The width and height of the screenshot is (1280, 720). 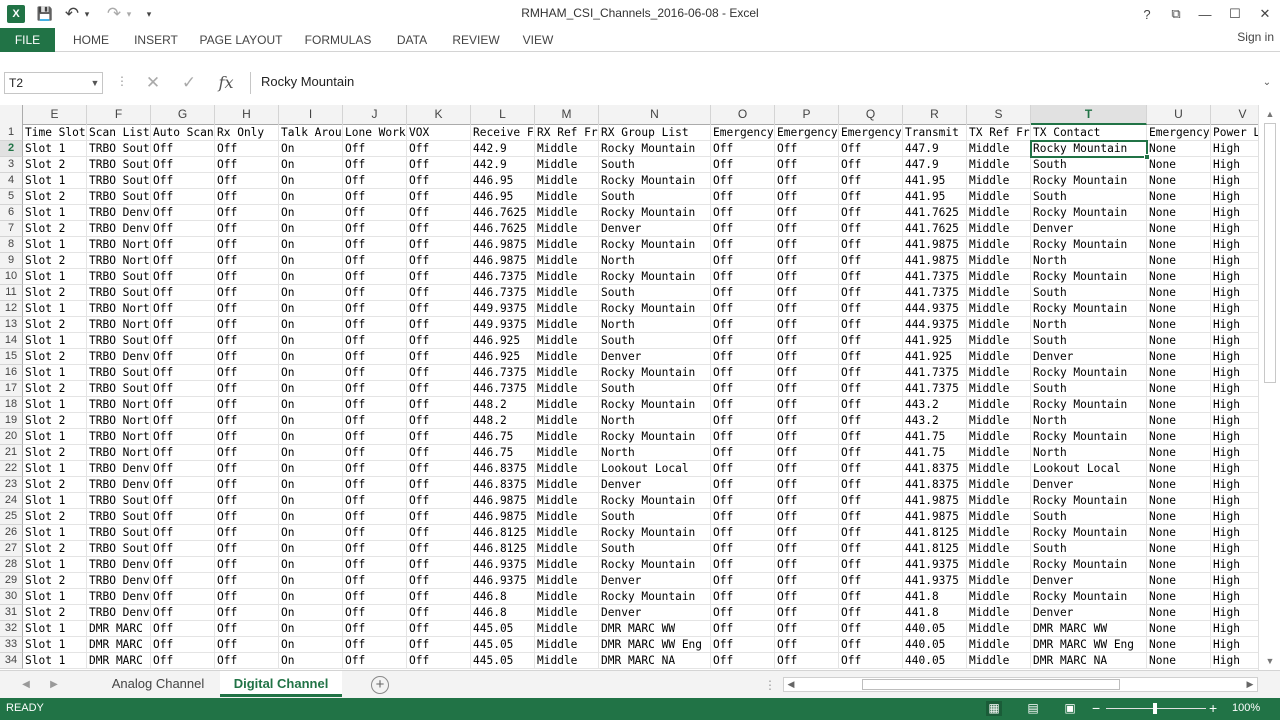 What do you see at coordinates (55, 149) in the screenshot?
I see `cell-e2: Slot 1` at bounding box center [55, 149].